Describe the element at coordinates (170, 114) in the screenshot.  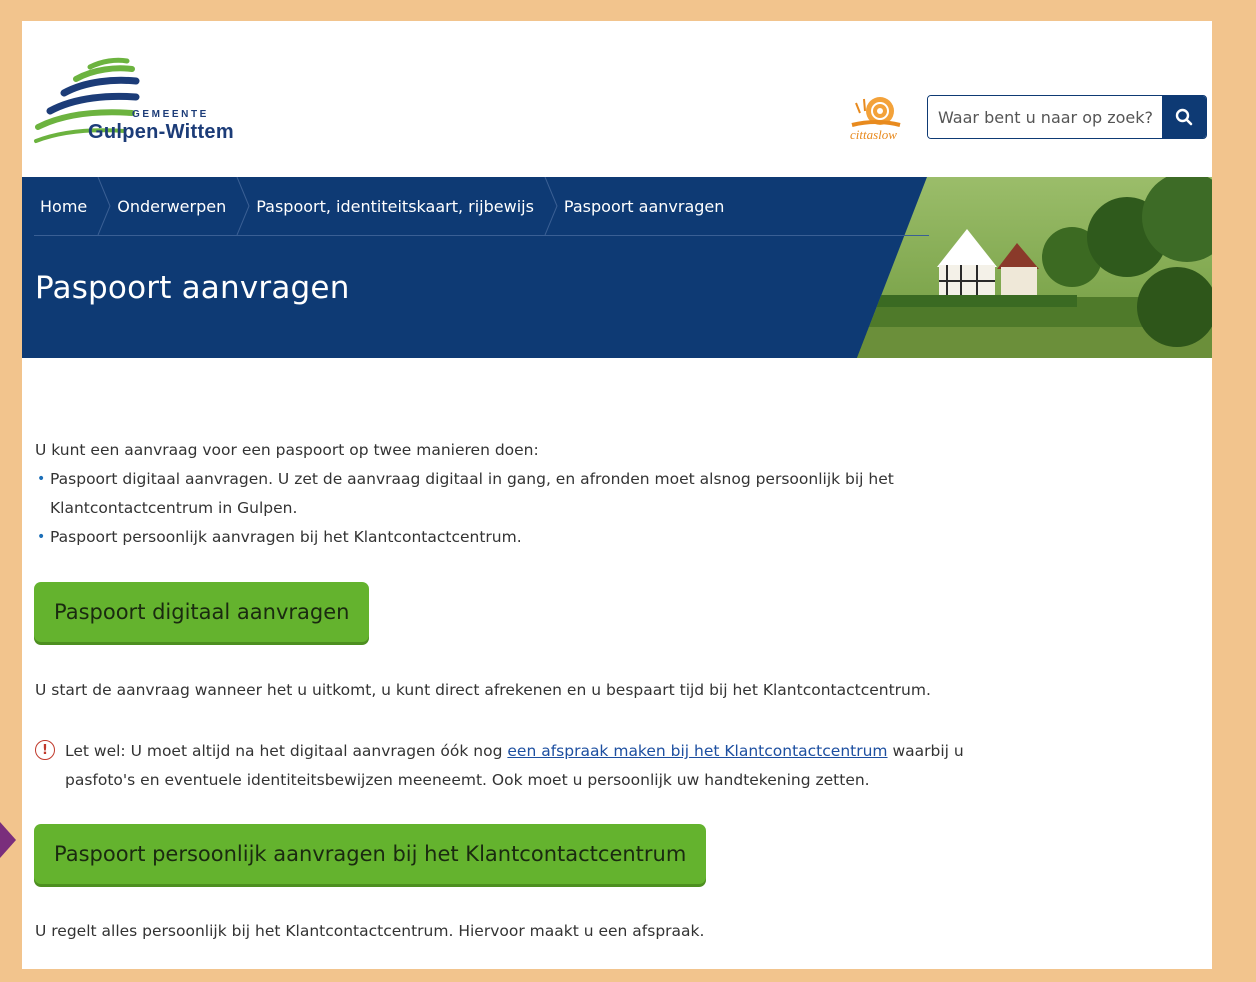
I see `logo-gemeente-text: GEMEENTE` at that location.